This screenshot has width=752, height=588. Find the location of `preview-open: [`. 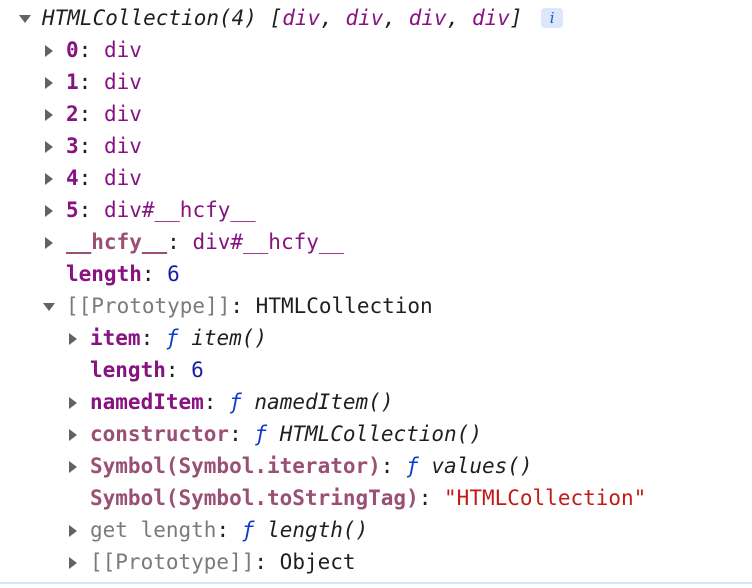

preview-open: [ is located at coordinates (276, 18).